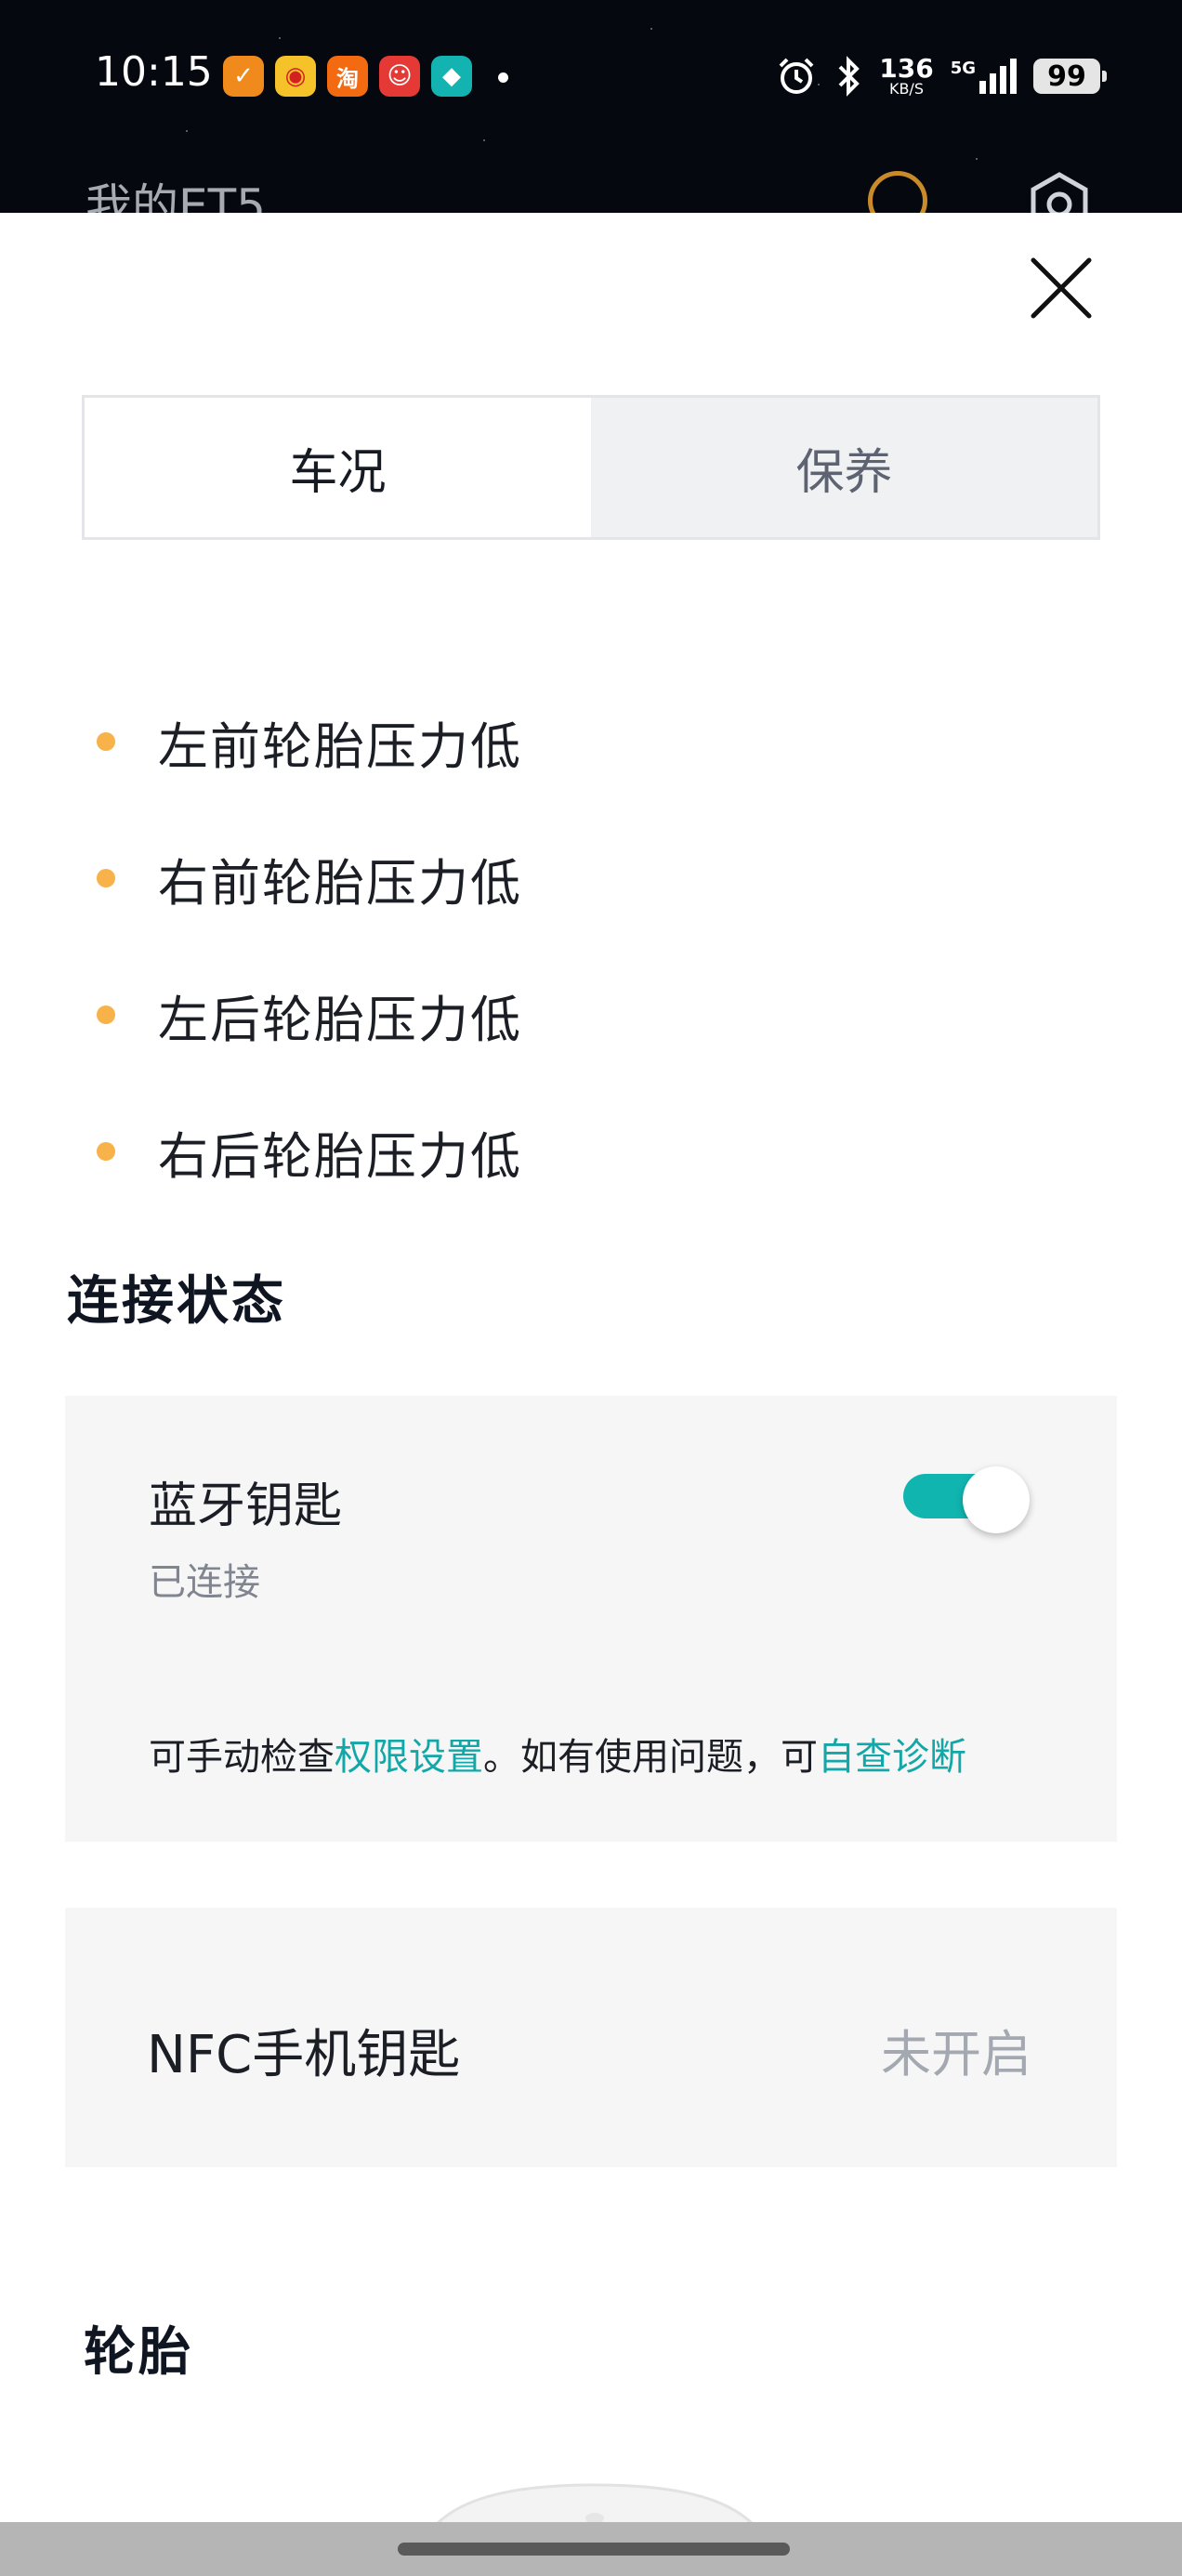  Describe the element at coordinates (347, 76) in the screenshot. I see `taobao-icon: 淘` at that location.